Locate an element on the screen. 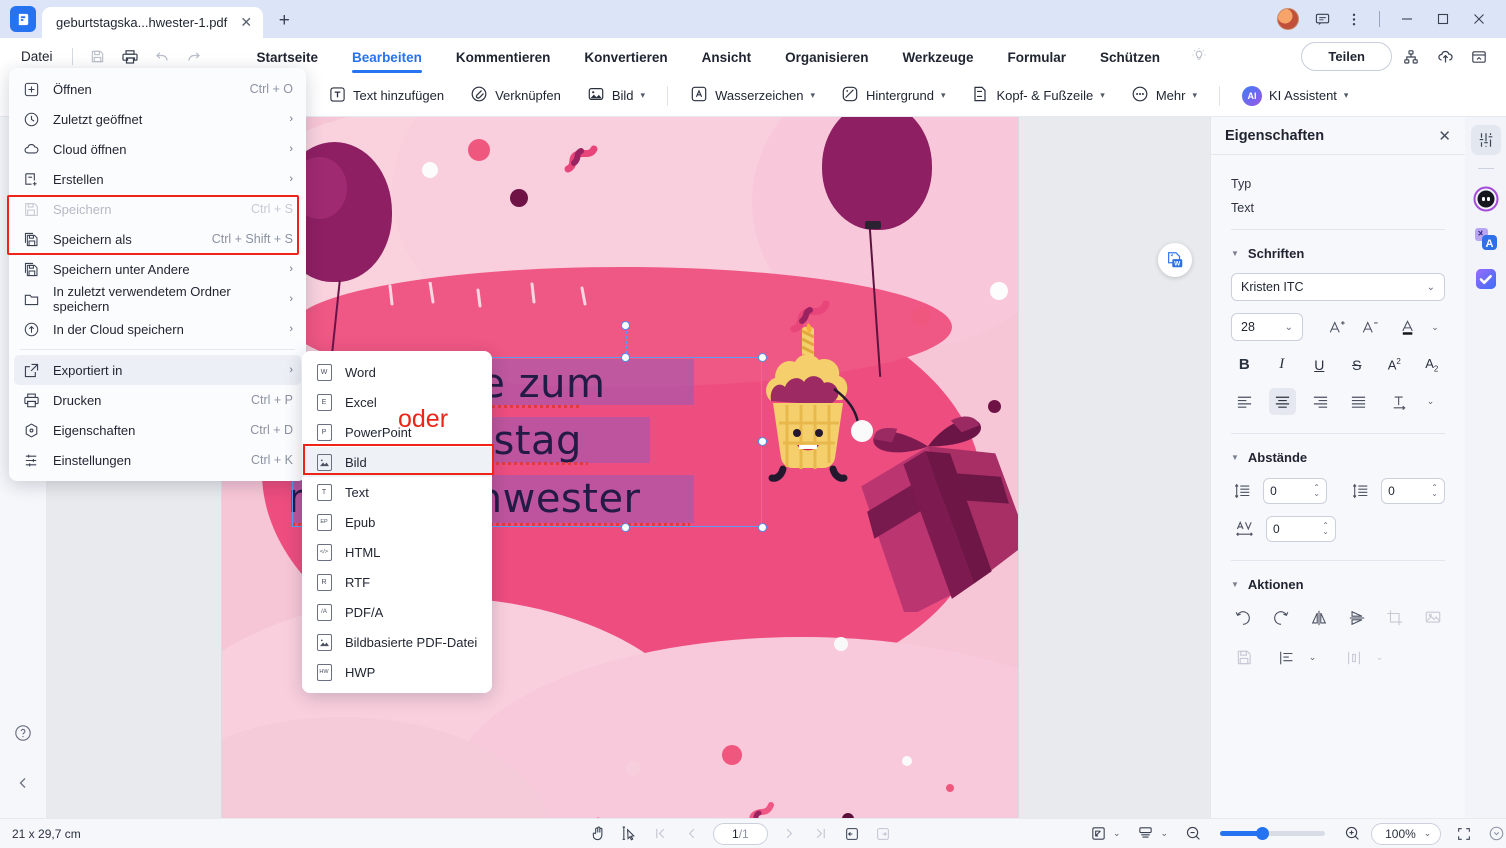 This screenshot has width=1506, height=848. menu-item-eigenschaften: Eigenschaften Ctrl + D is located at coordinates (157, 430).